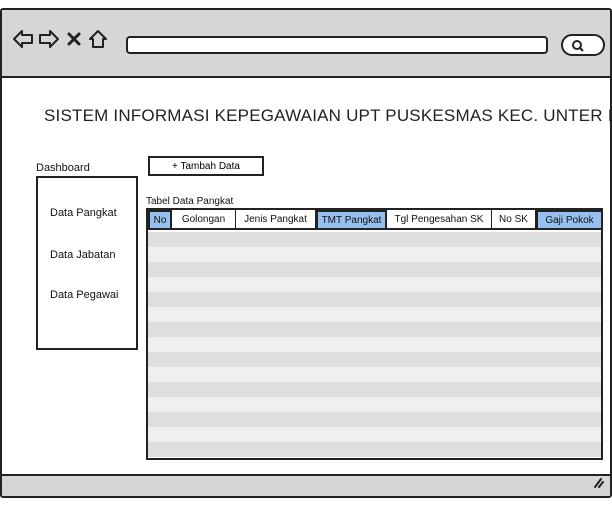  What do you see at coordinates (204, 220) in the screenshot?
I see `column-header-golongan: Golongan` at bounding box center [204, 220].